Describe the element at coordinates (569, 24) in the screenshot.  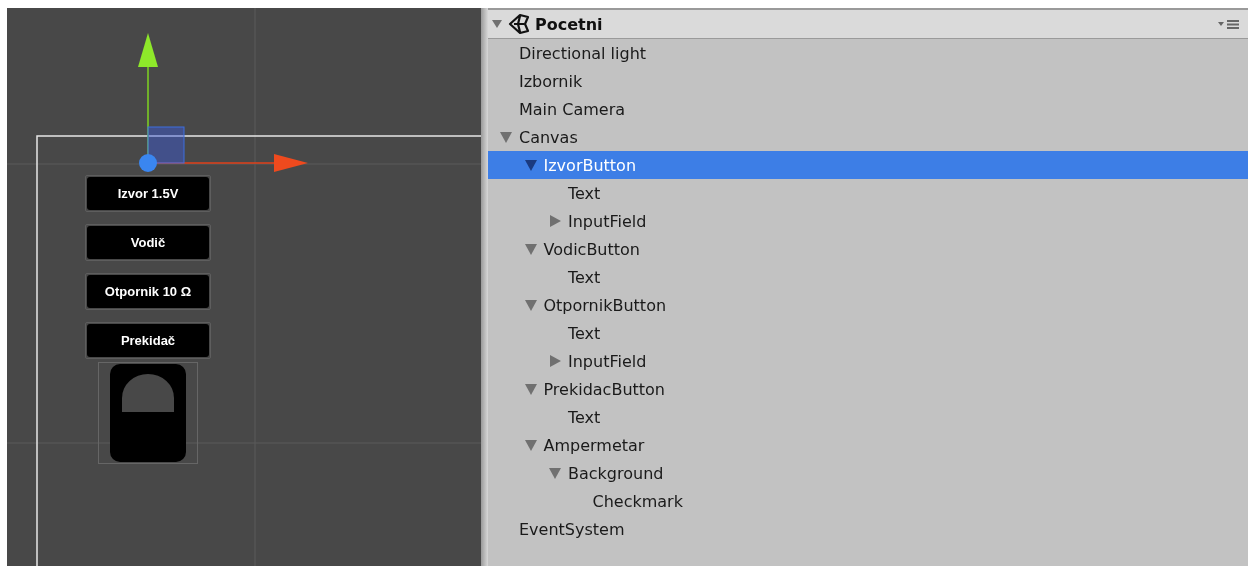
I see `scene-name: Pocetni` at that location.